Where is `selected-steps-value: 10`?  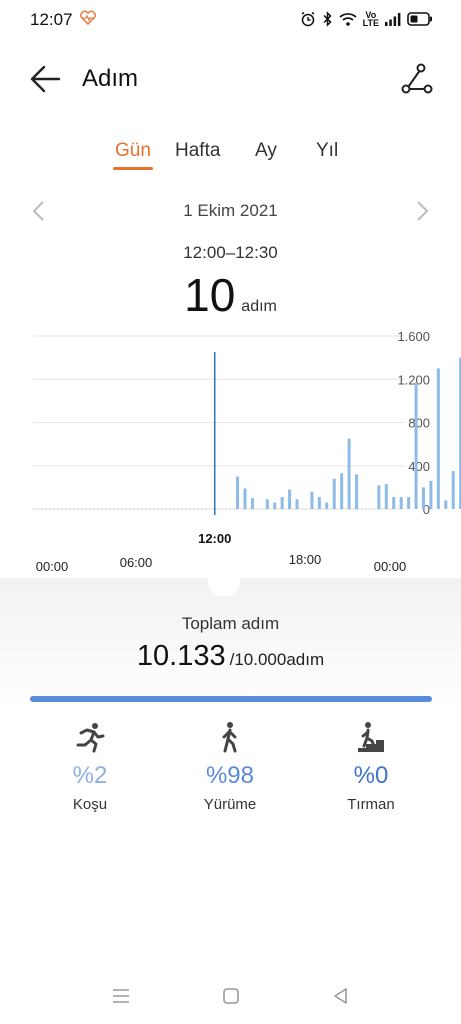 selected-steps-value: 10 is located at coordinates (210, 295).